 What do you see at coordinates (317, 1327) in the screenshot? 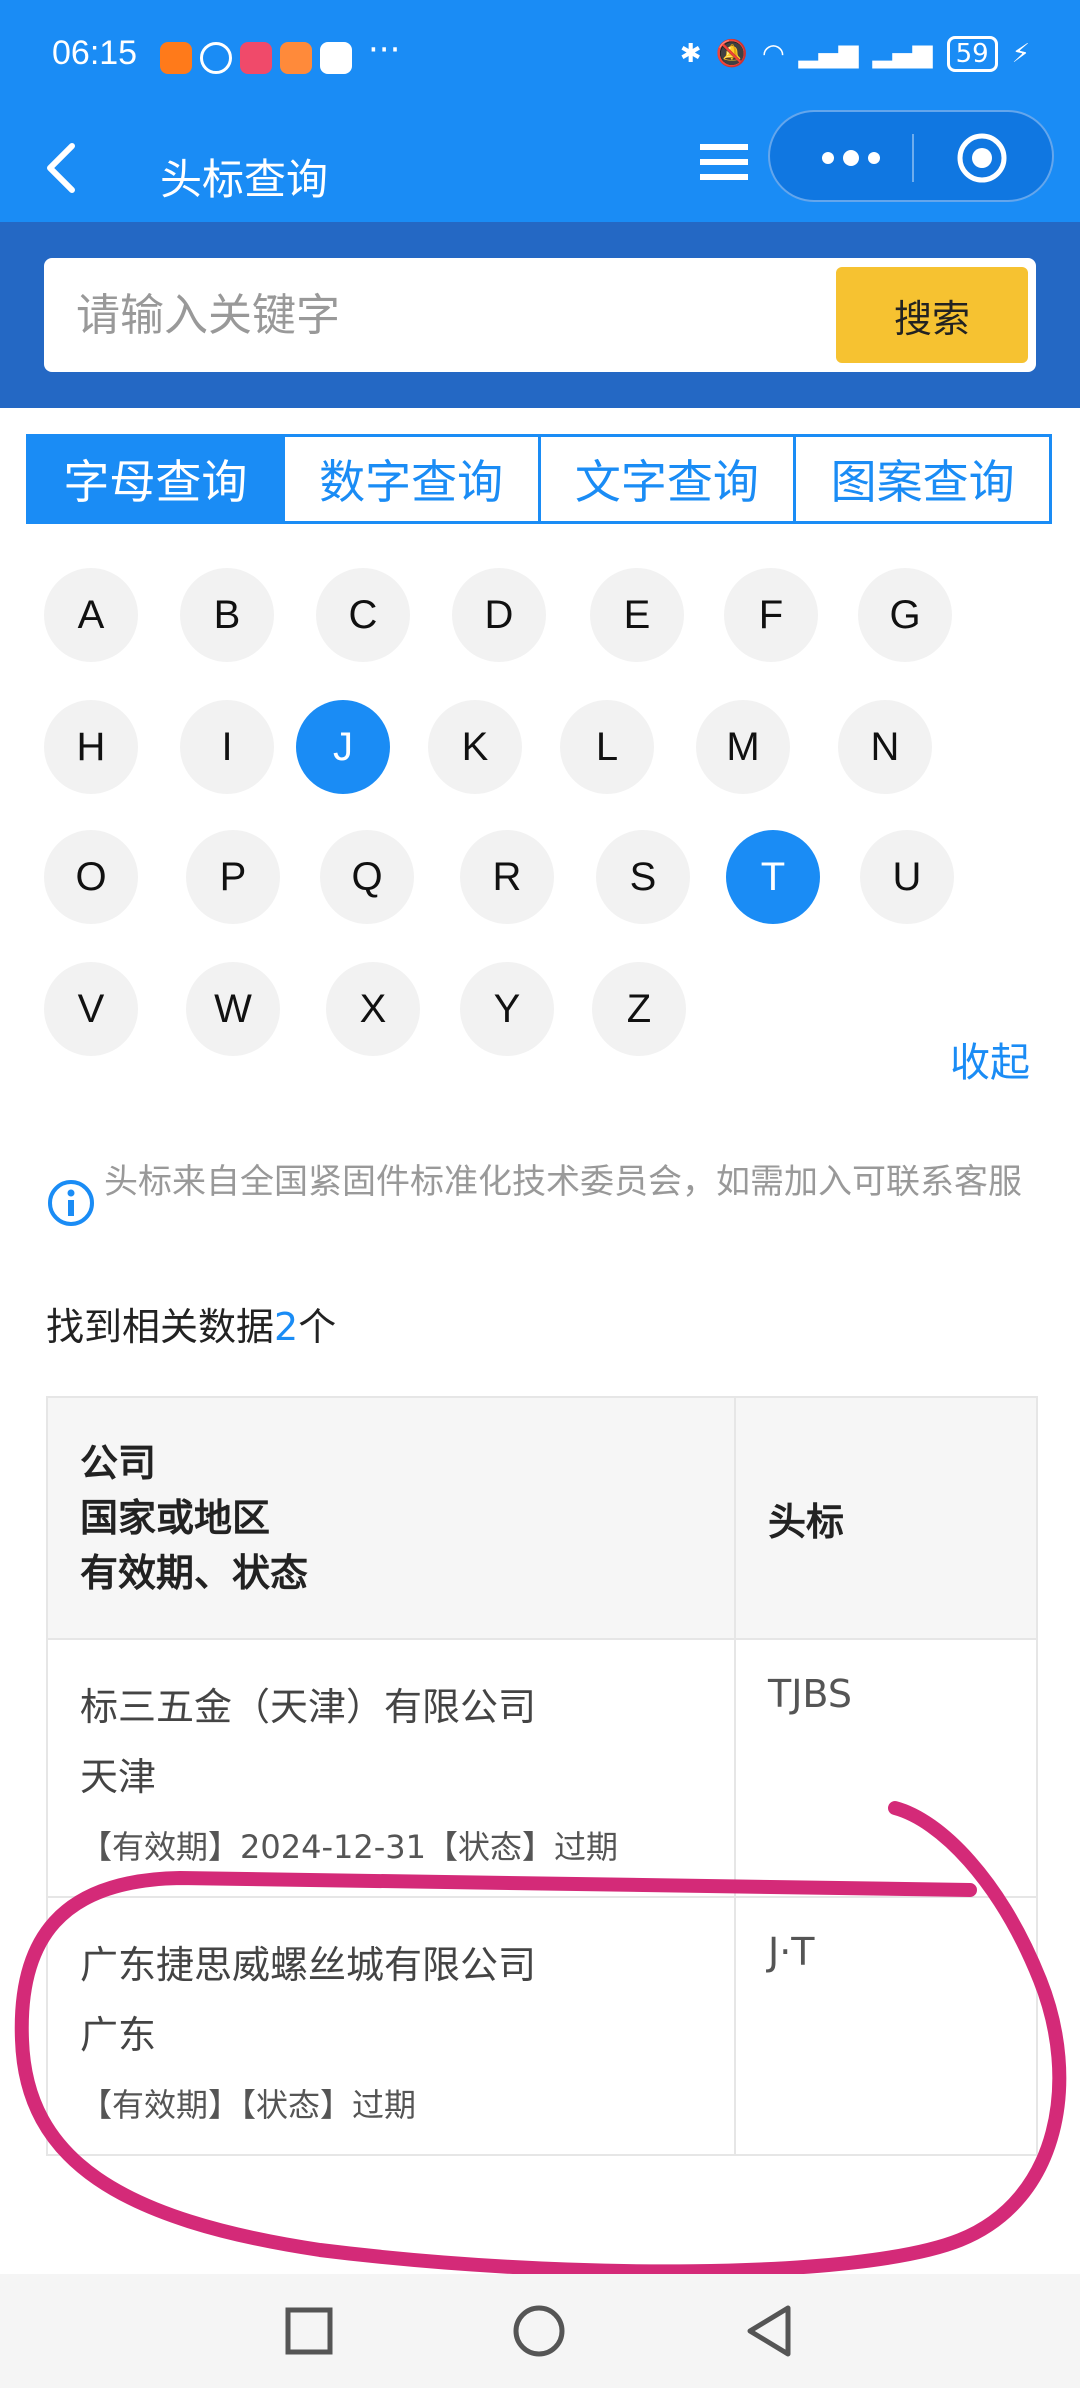
I see `result-count-suffix: 个` at bounding box center [317, 1327].